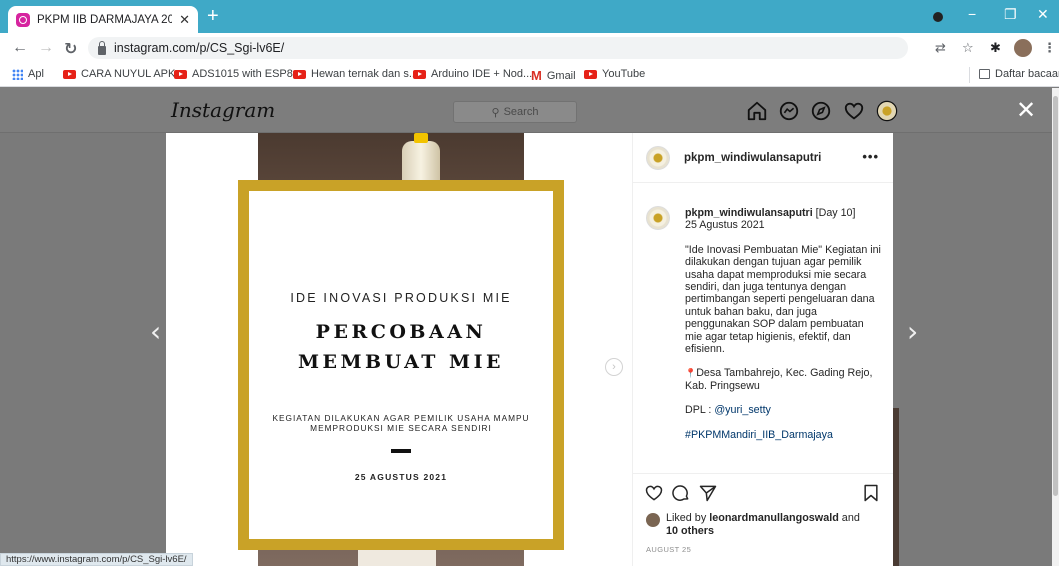  Describe the element at coordinates (759, 435) in the screenshot. I see `hashtag-link: #PKPMMandiri_IIB_Darmajaya` at that location.